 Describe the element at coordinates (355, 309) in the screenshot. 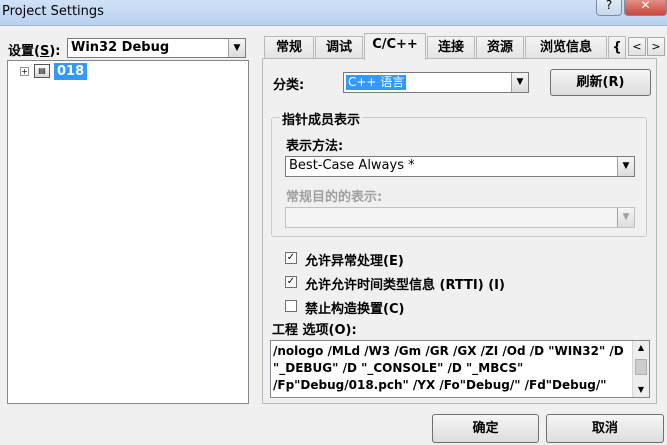

I see `check-label: 禁止构造换置(C)` at that location.